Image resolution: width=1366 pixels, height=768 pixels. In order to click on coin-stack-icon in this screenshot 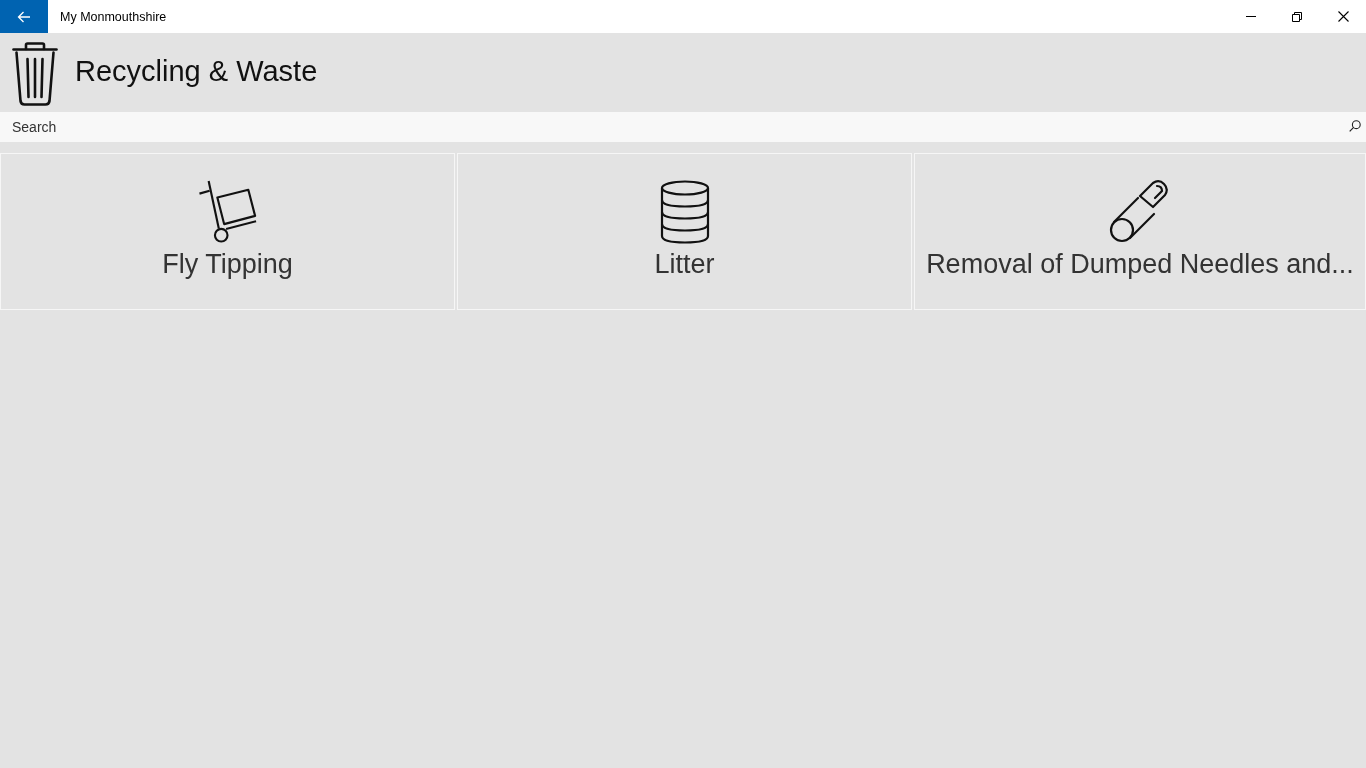, I will do `click(684, 212)`.